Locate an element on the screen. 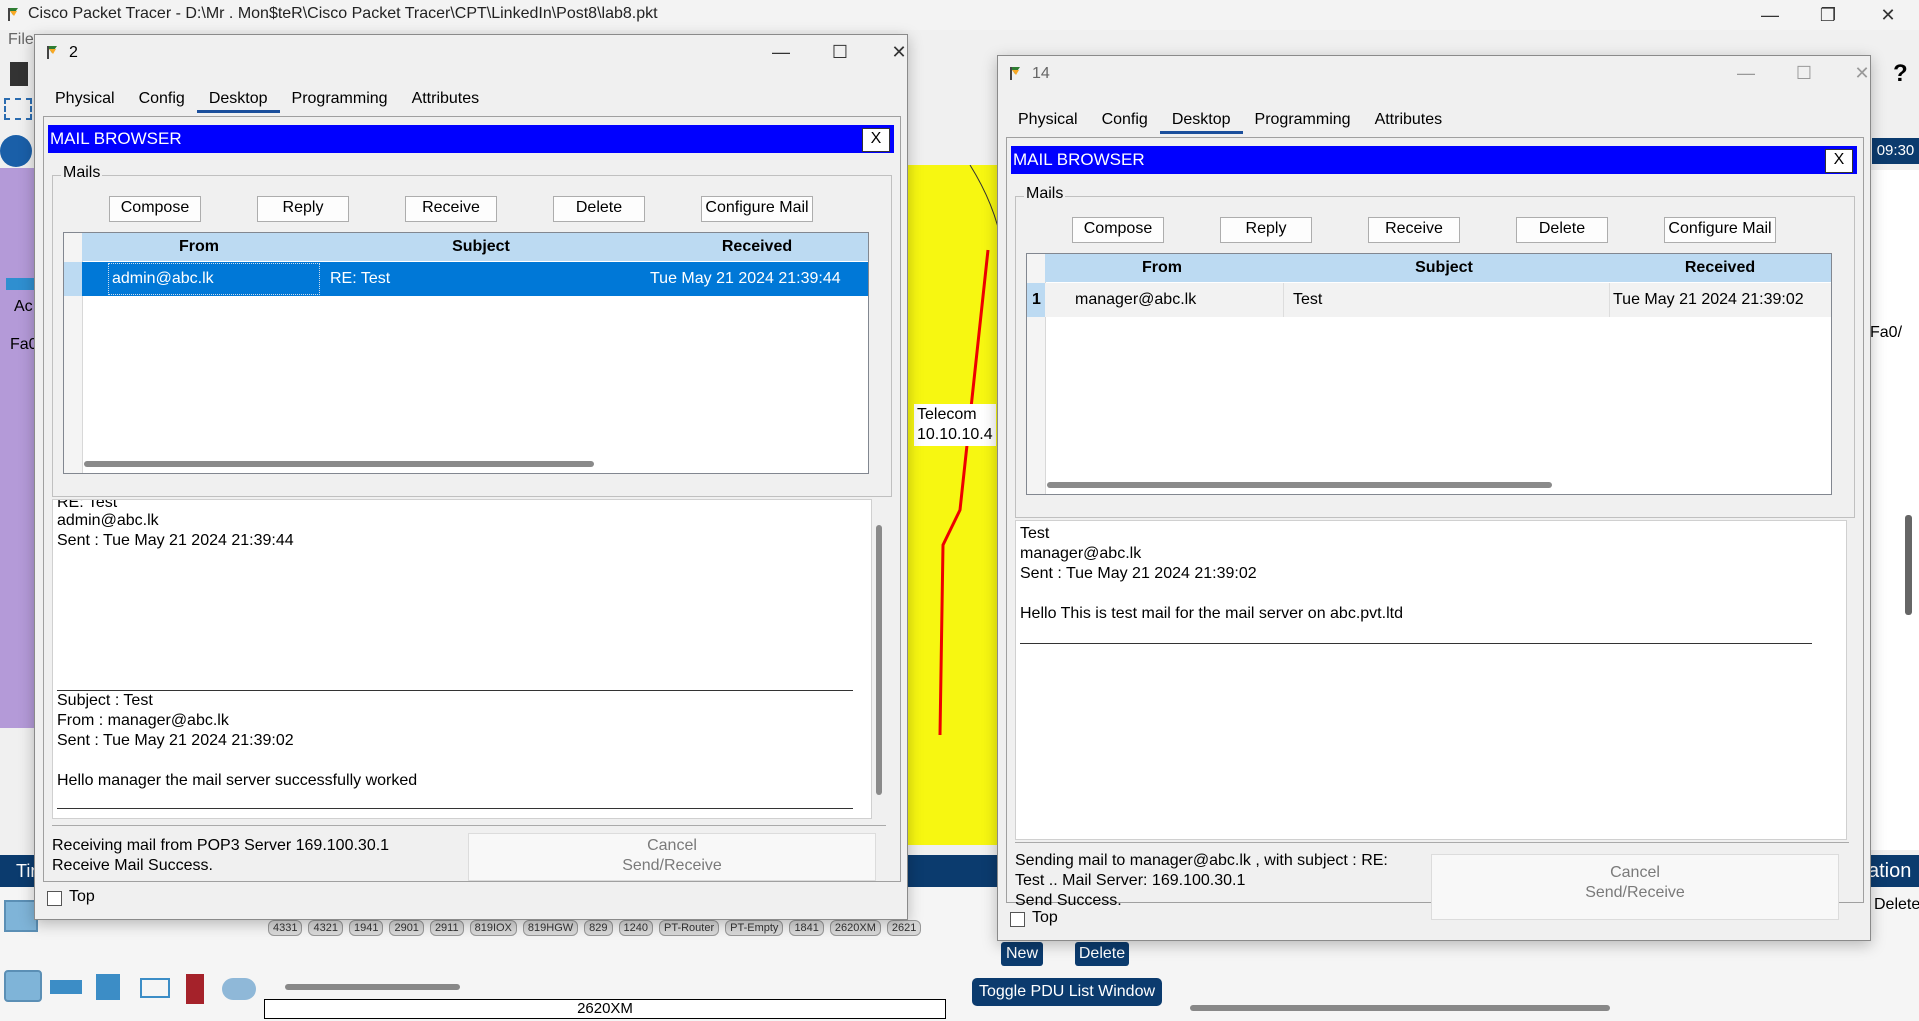 This screenshot has height=1021, width=1919. new-file-icon is located at coordinates (19, 74).